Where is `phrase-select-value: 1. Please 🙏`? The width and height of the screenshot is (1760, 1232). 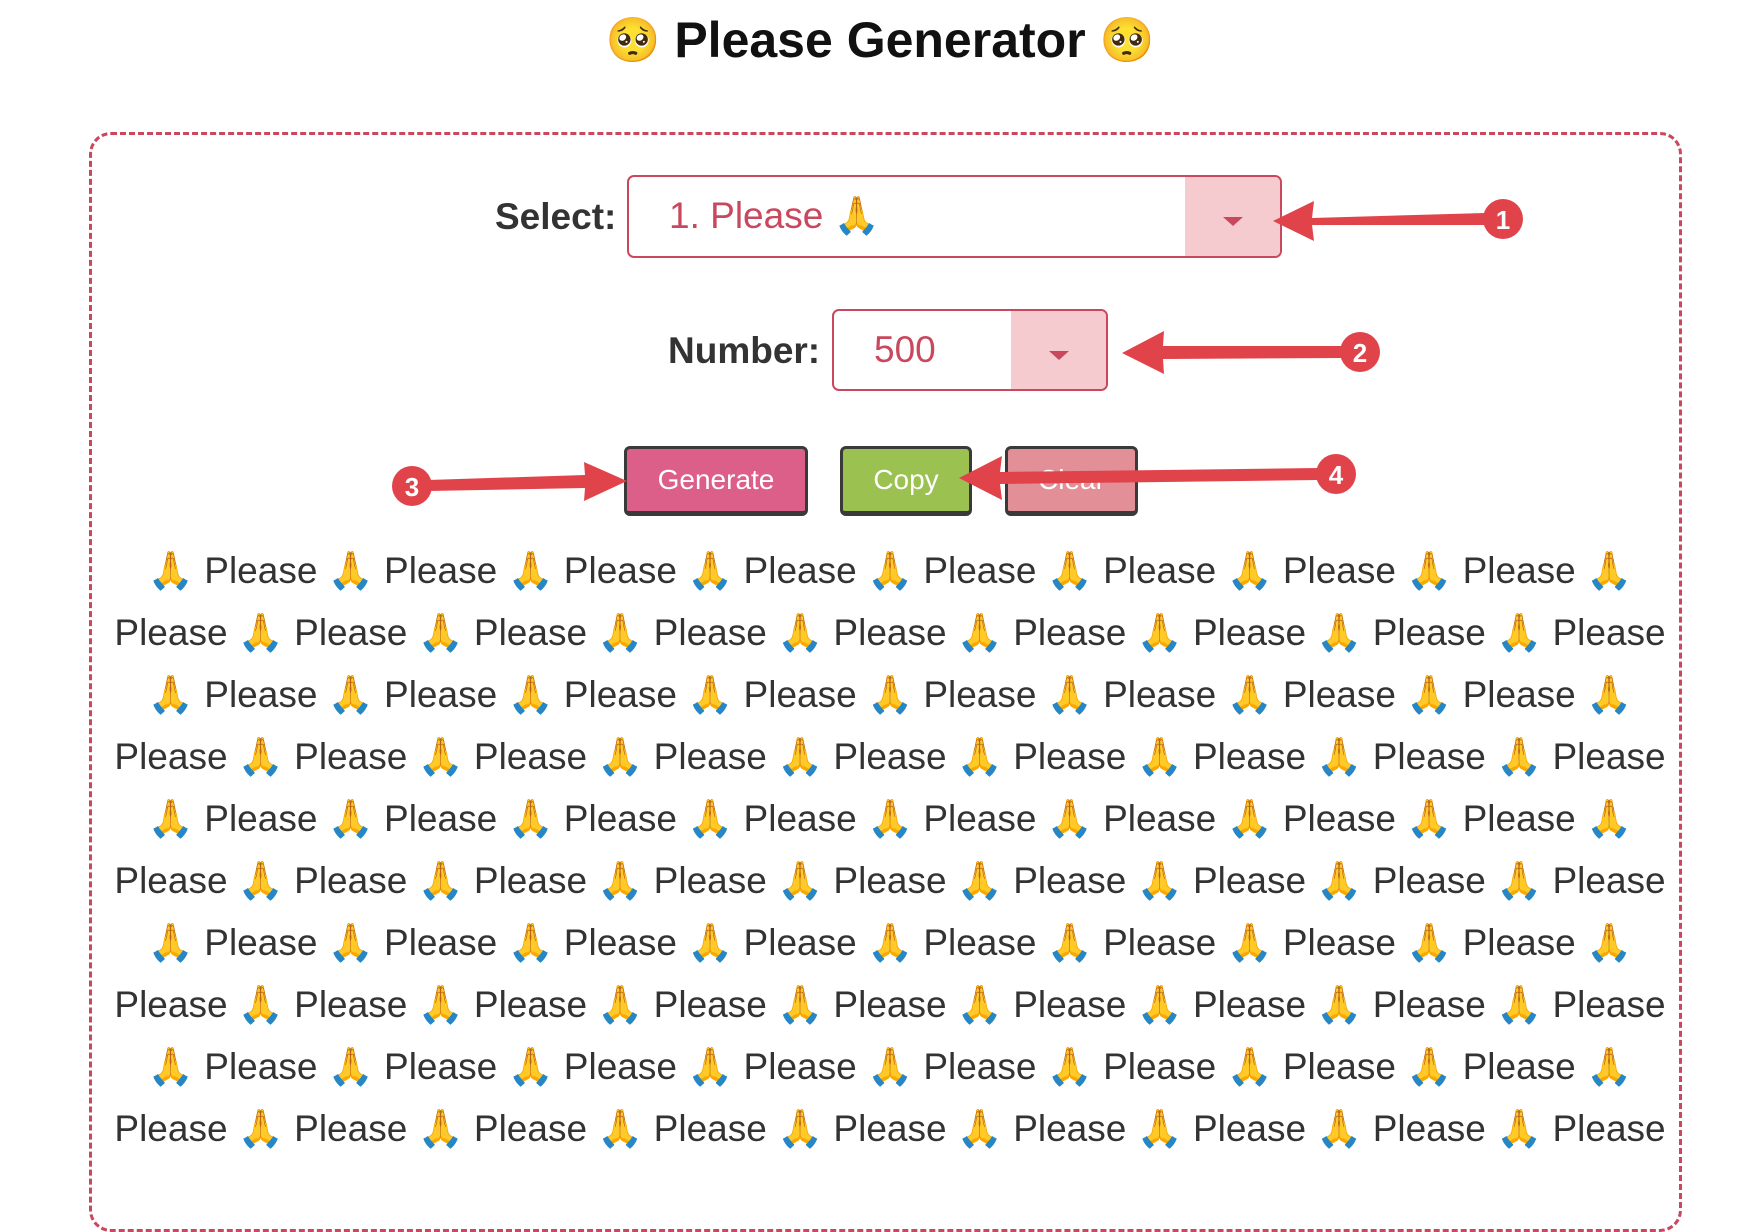 phrase-select-value: 1. Please 🙏 is located at coordinates (774, 215).